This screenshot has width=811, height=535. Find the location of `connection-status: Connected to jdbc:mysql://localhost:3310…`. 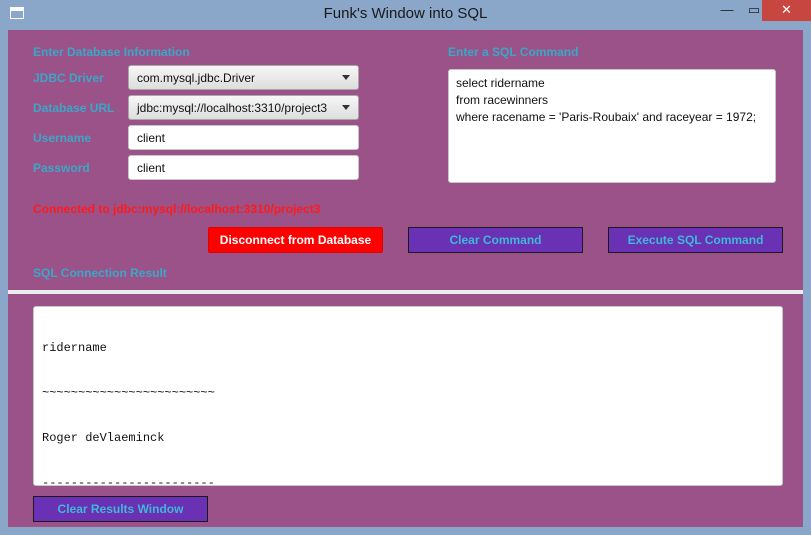

connection-status: Connected to jdbc:mysql://localhost:3310… is located at coordinates (177, 209).